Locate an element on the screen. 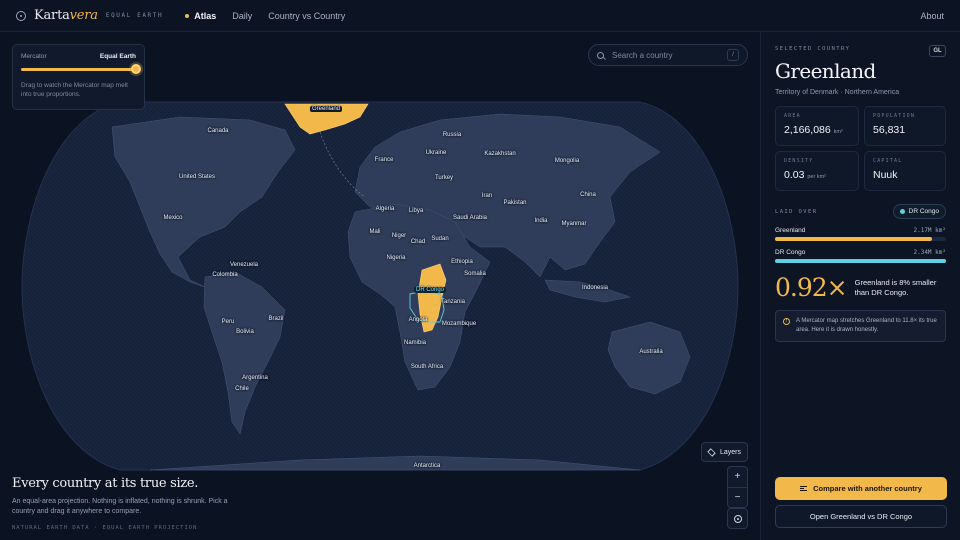 Image resolution: width=960 pixels, height=540 pixels. search-icon is located at coordinates (600, 55).